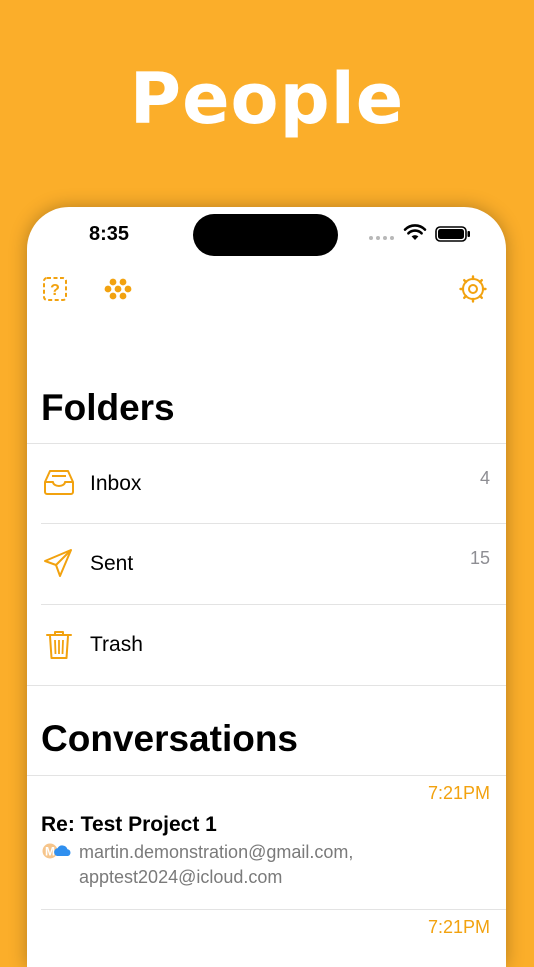 Image resolution: width=534 pixels, height=967 pixels. What do you see at coordinates (381, 238) in the screenshot?
I see `cellular-signal-icon` at bounding box center [381, 238].